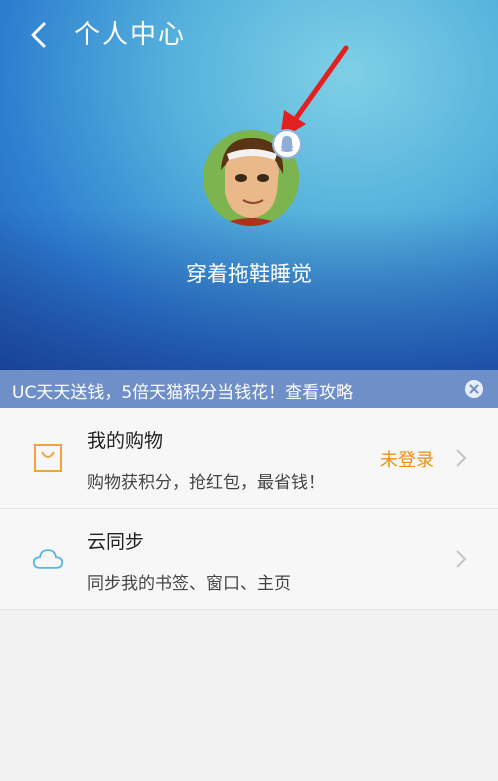 This screenshot has height=781, width=498. Describe the element at coordinates (189, 584) in the screenshot. I see `list-item-subtitle: 同步我的书签、窗口、主页` at that location.